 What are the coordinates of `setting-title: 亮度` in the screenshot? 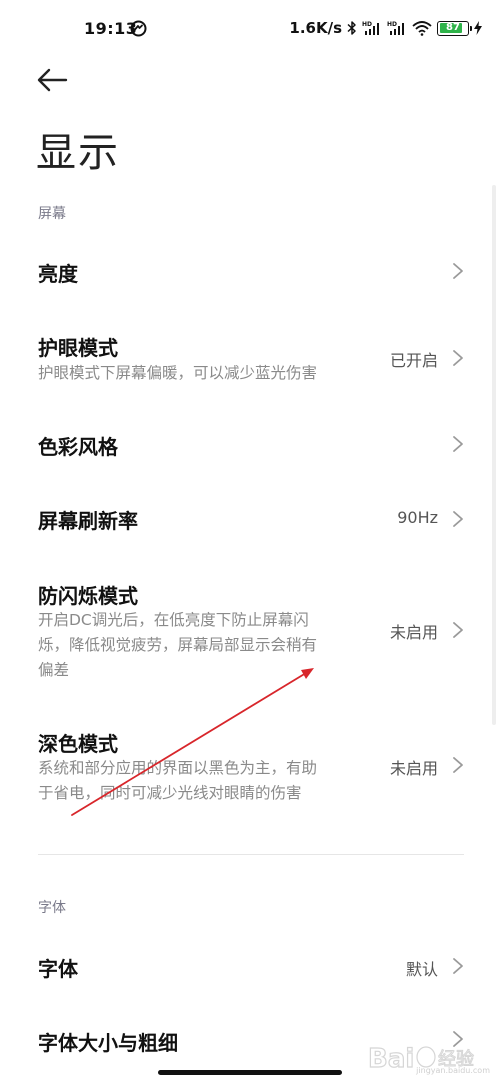 It's located at (58, 274).